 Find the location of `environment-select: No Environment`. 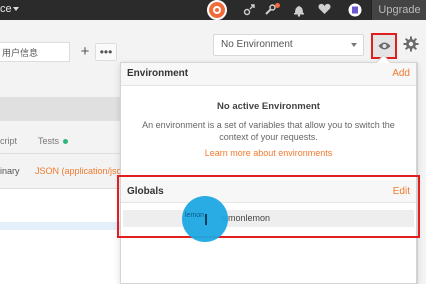

environment-select: No Environment is located at coordinates (288, 45).